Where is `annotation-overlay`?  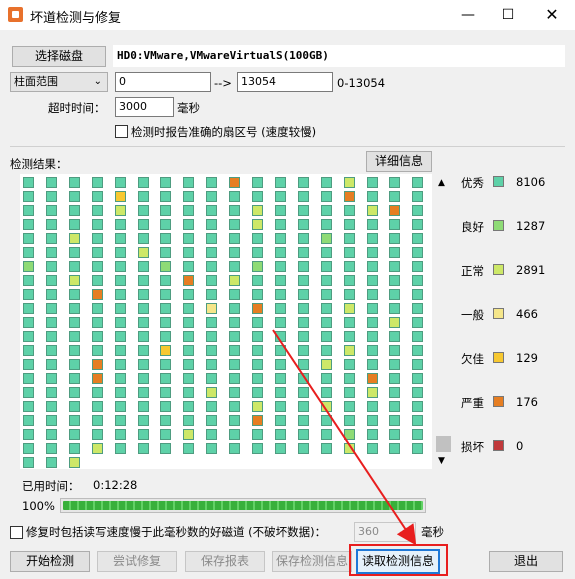 annotation-overlay is located at coordinates (360, 452).